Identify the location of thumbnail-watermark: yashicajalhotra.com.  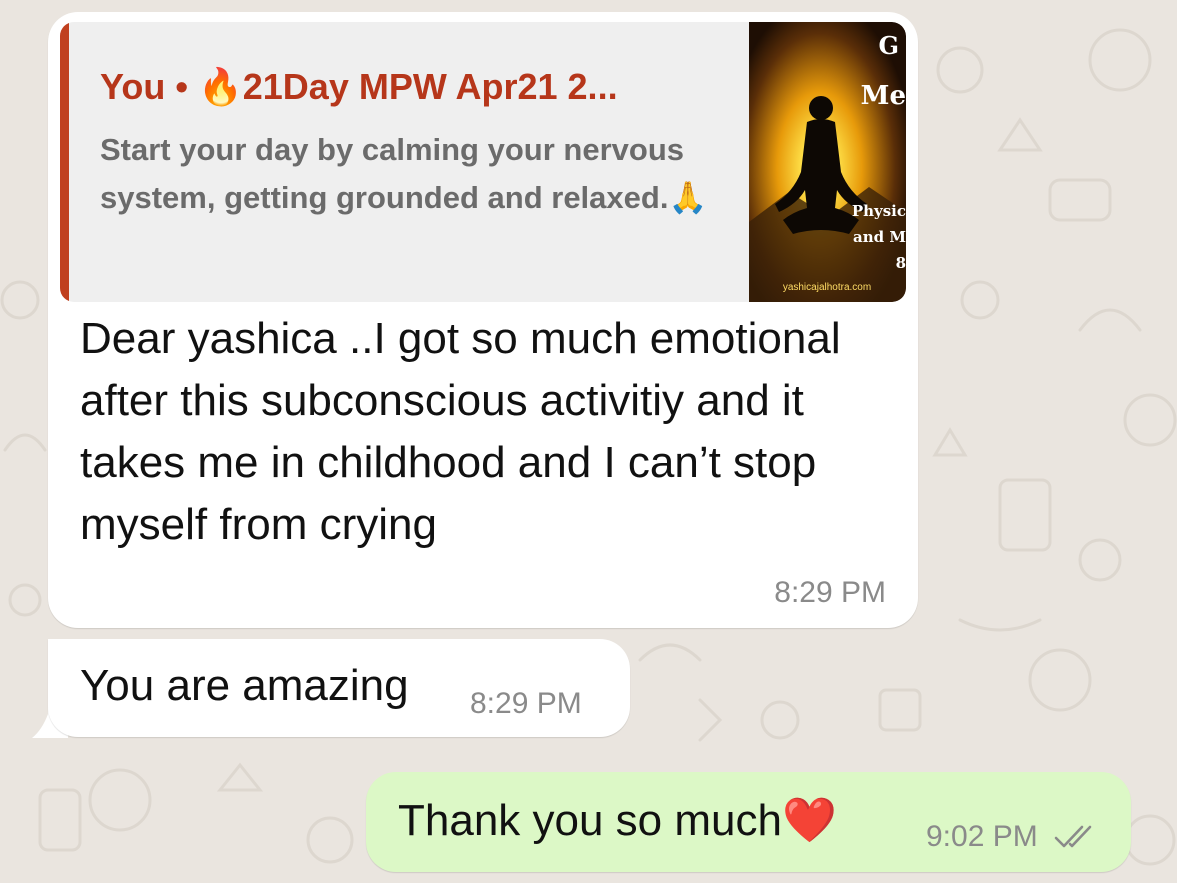
(827, 287).